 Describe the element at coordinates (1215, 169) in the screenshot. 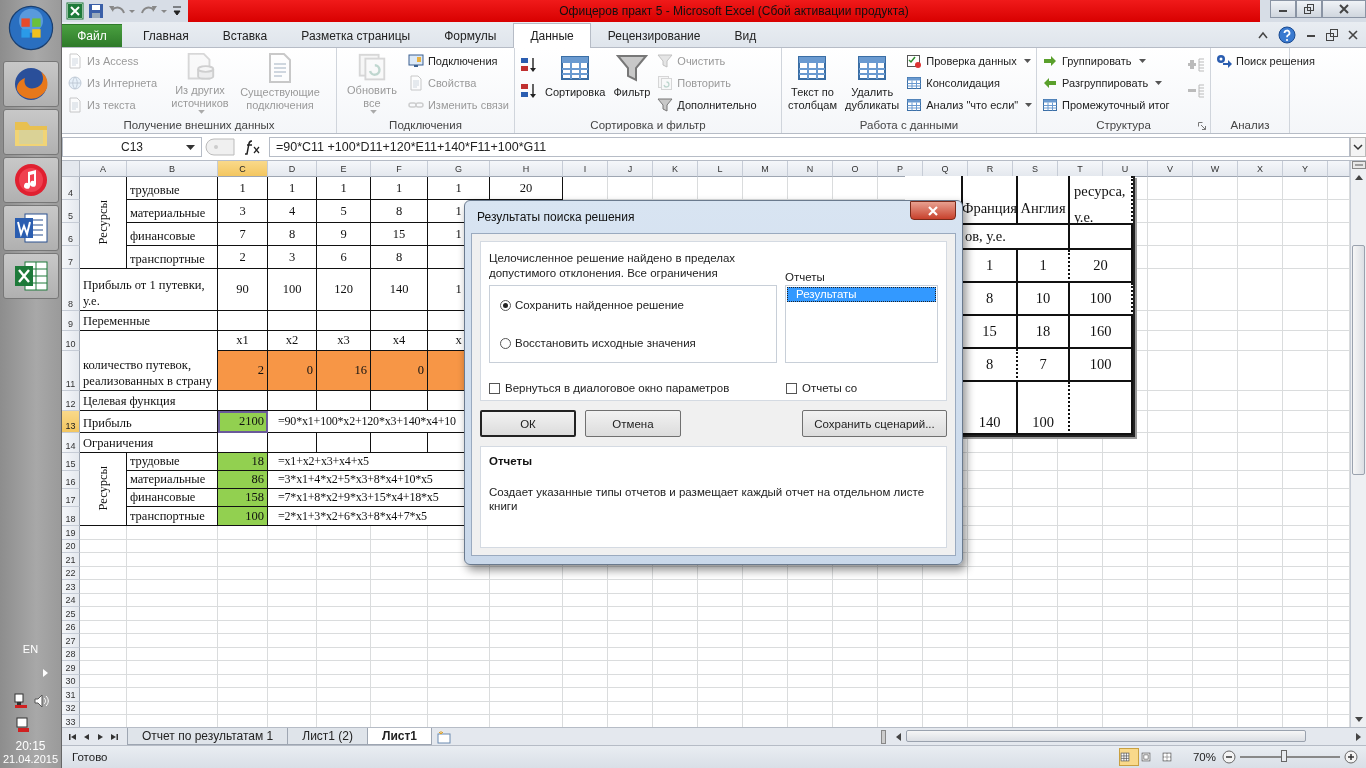

I see `column-header: W` at that location.